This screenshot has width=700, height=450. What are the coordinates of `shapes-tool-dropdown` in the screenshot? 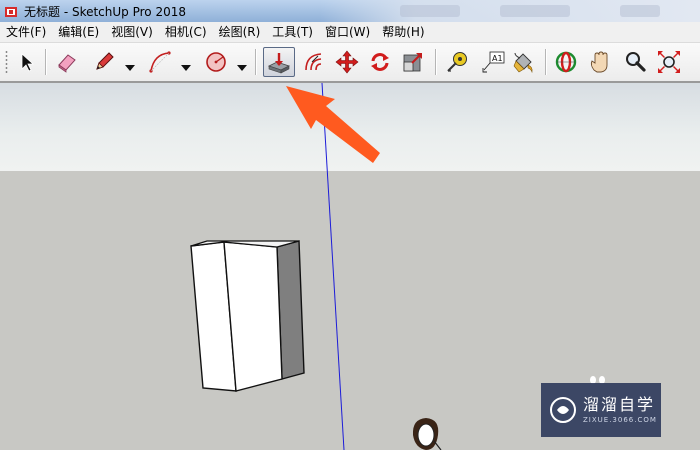 It's located at (242, 64).